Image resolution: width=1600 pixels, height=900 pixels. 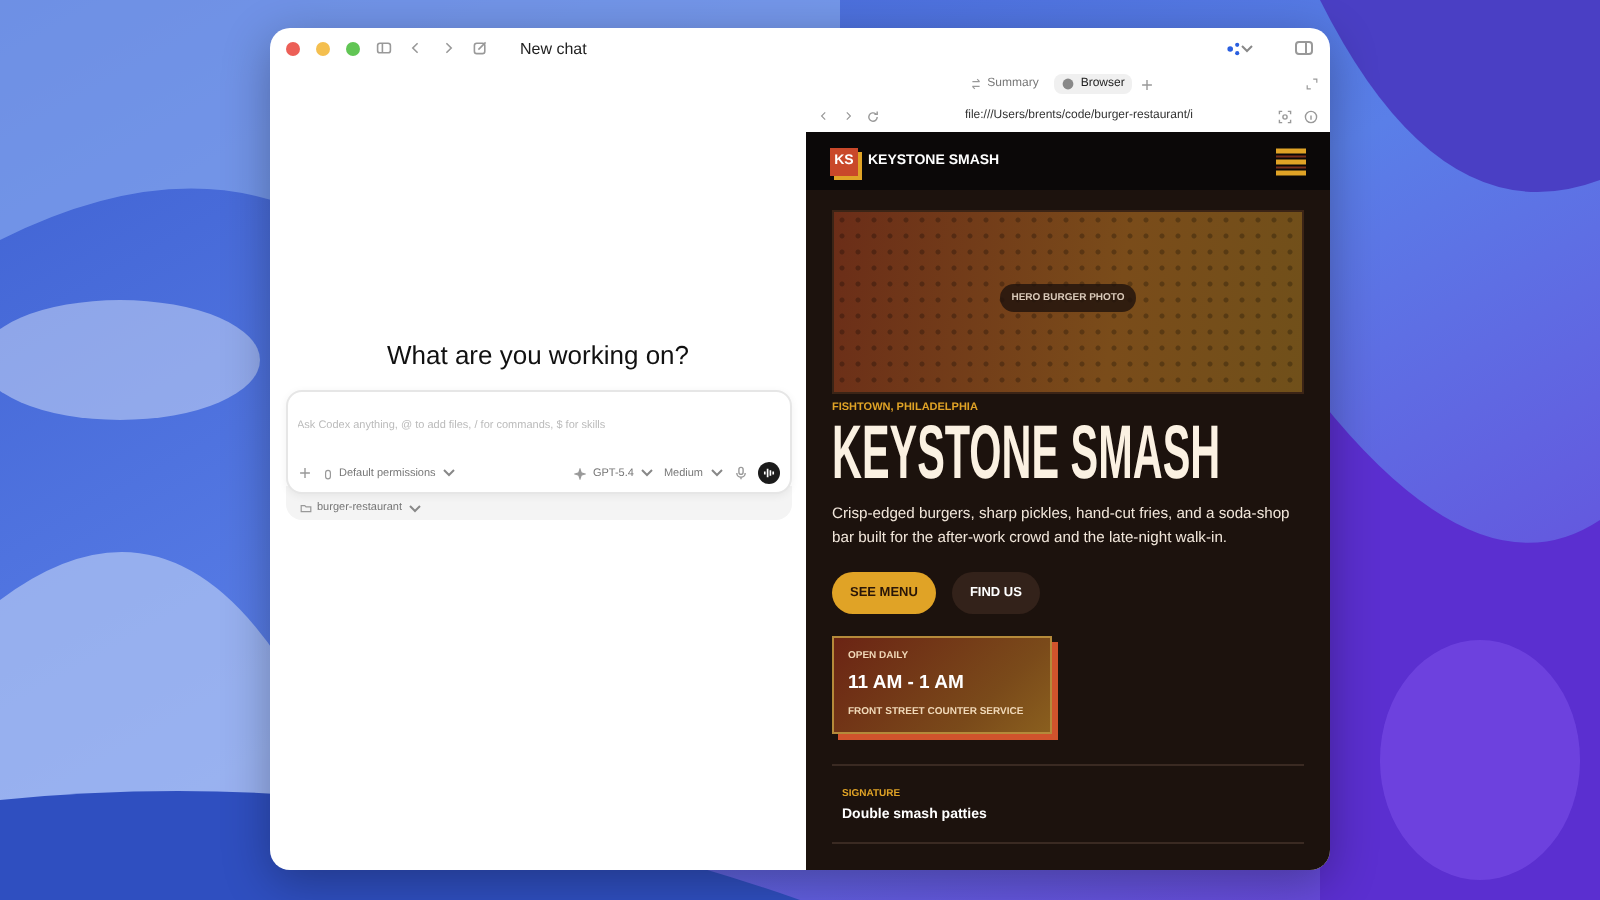 I want to click on minimize-button, so click(x=323, y=48).